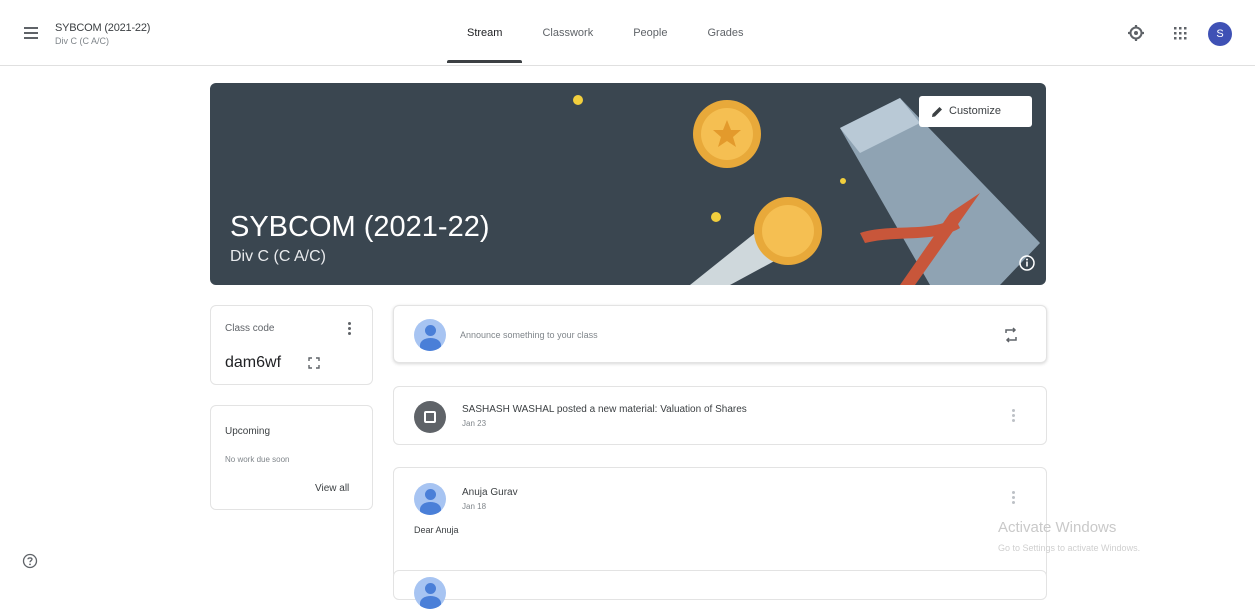 The width and height of the screenshot is (1255, 609). I want to click on customize-button: Customize, so click(975, 111).